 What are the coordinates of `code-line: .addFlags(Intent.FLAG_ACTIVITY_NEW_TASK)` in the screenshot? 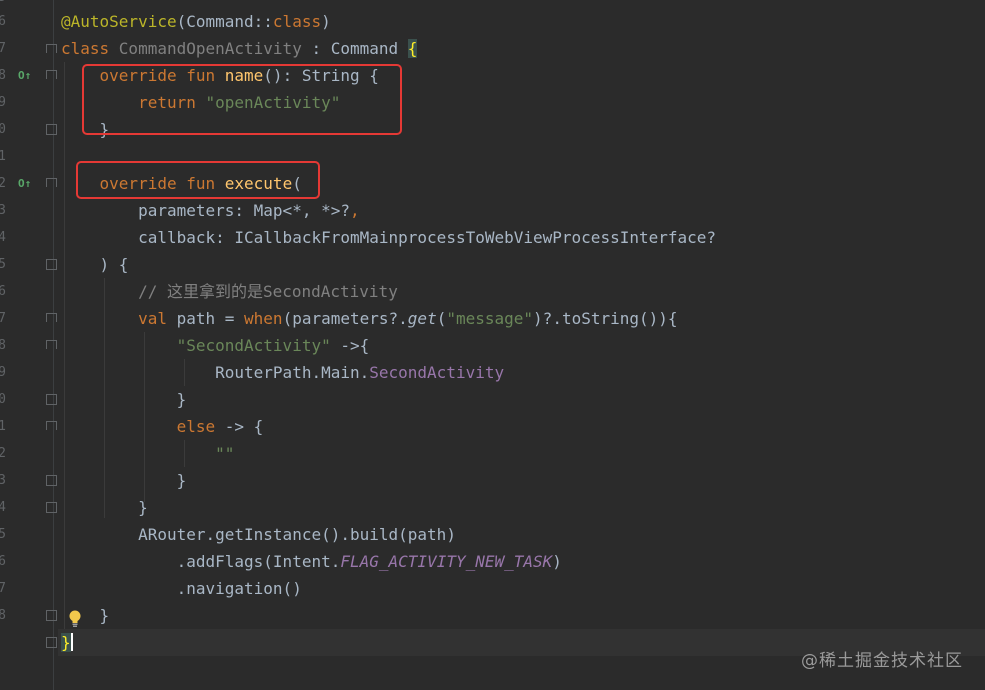 It's located at (311, 561).